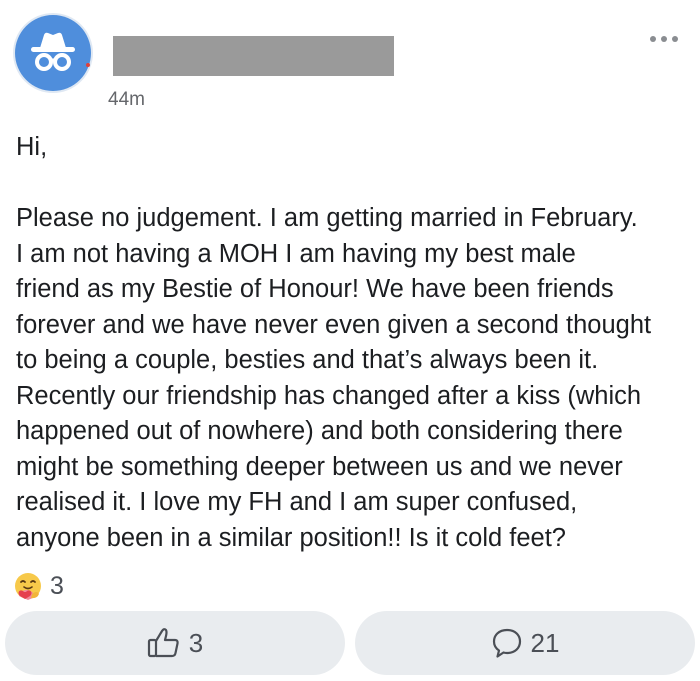  I want to click on more-dots-icon, so click(653, 39).